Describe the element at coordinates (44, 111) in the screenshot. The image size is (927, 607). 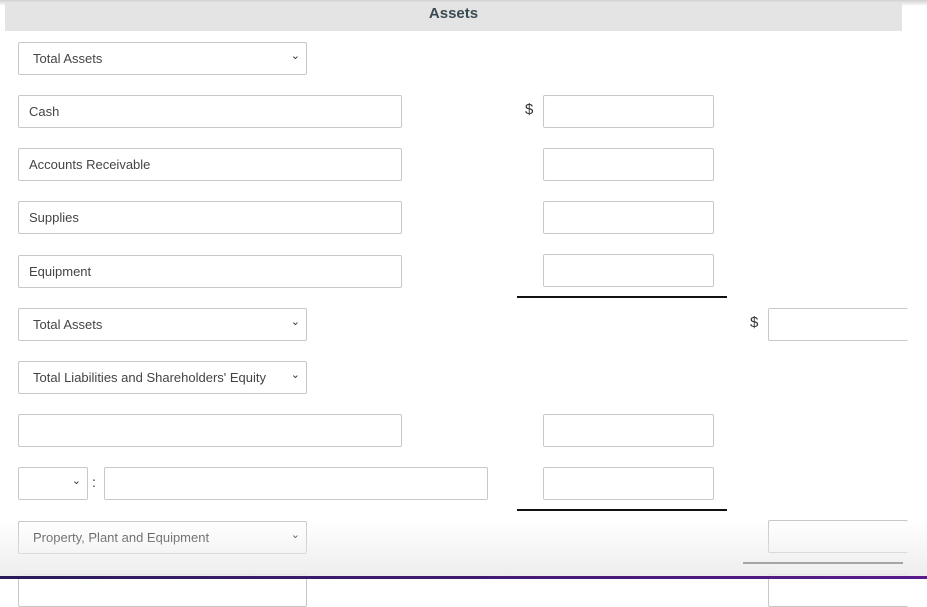
I see `input-value: Cash` at that location.